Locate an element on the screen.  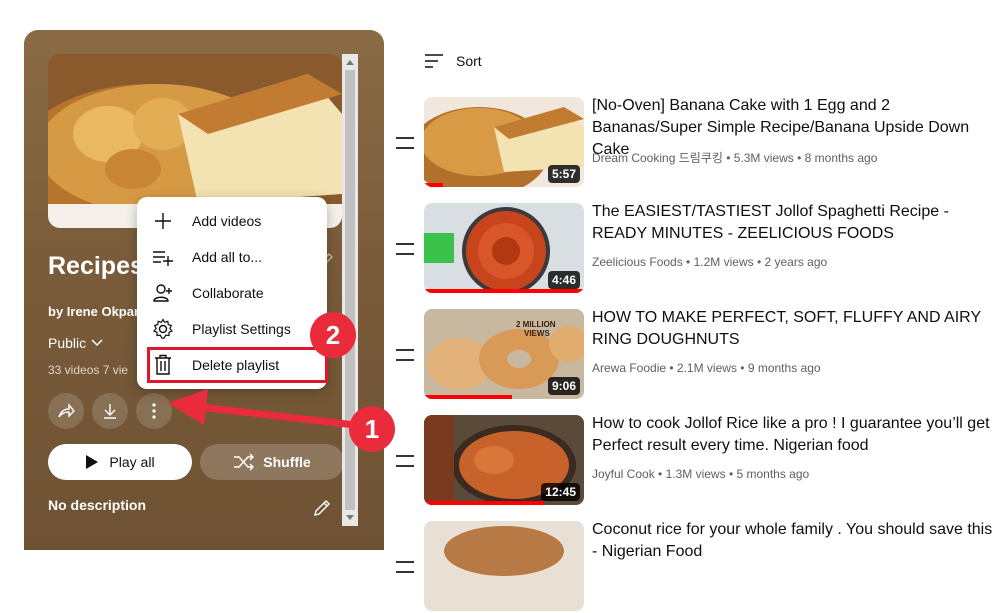
menu-item-label: Delete playlist is located at coordinates (236, 365).